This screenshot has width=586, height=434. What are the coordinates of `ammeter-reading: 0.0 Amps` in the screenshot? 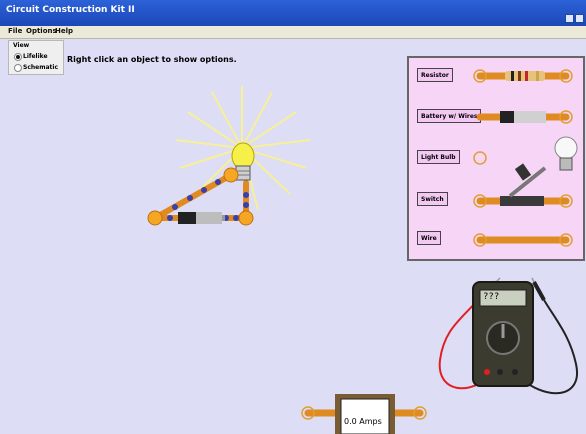 It's located at (363, 421).